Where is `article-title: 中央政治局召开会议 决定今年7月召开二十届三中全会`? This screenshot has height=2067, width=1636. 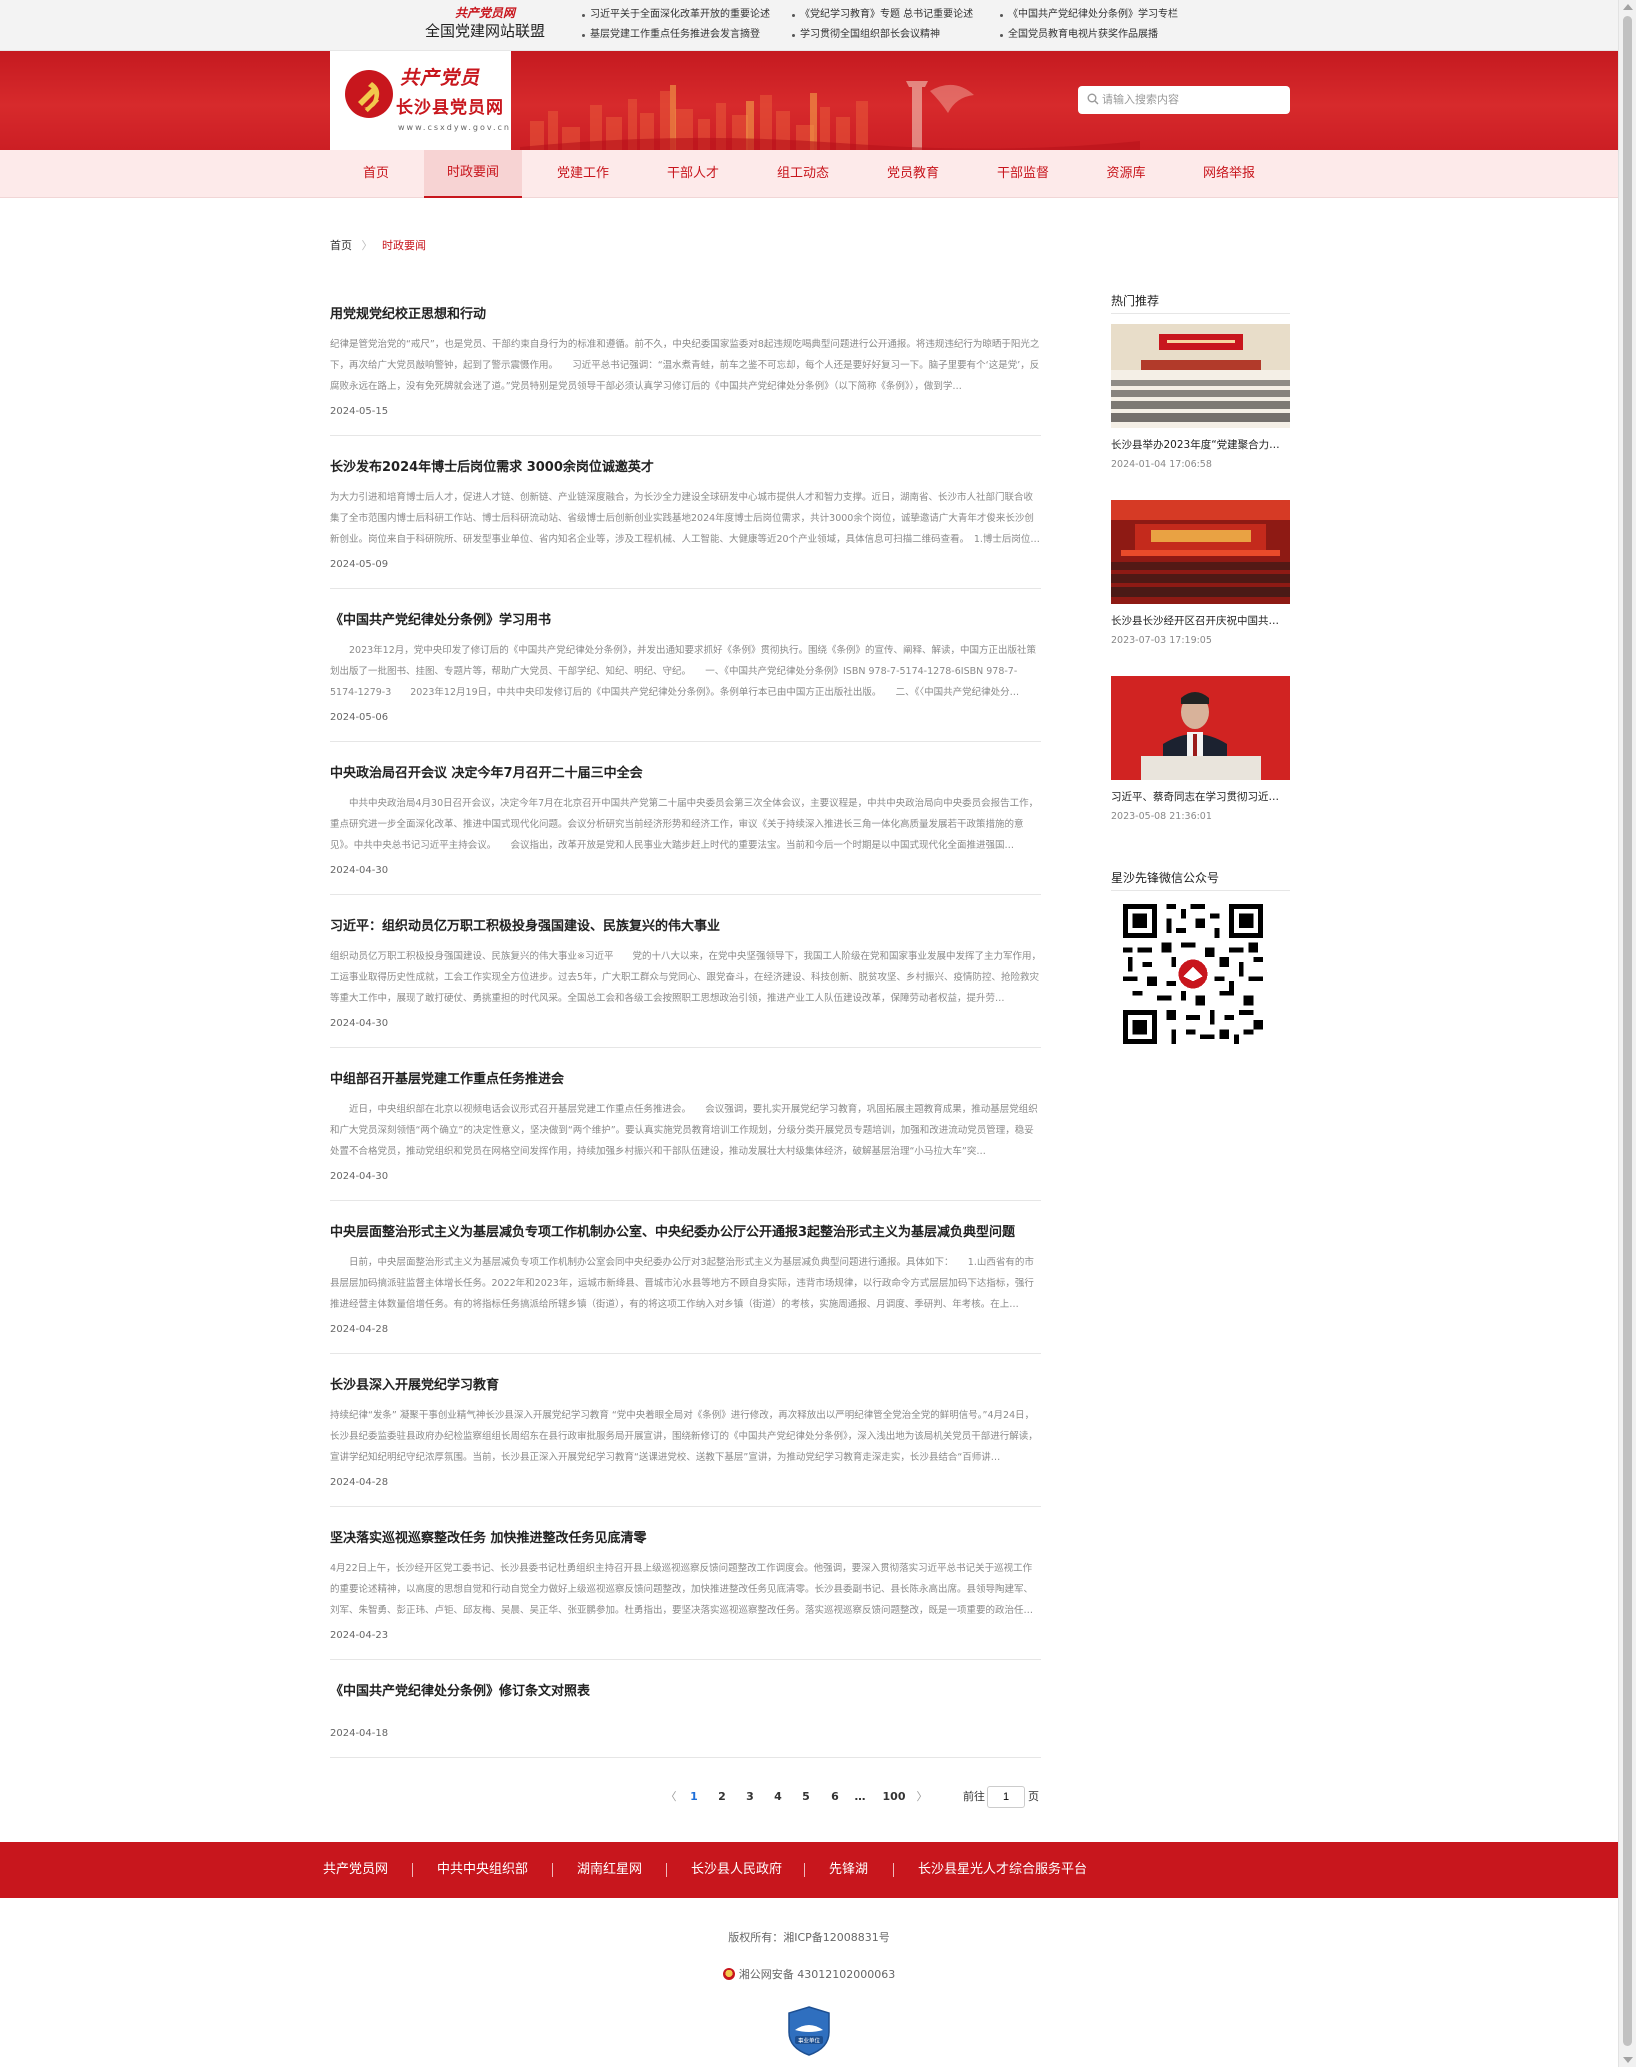
article-title: 中央政治局召开会议 决定今年7月召开二十届三中全会 is located at coordinates (486, 771).